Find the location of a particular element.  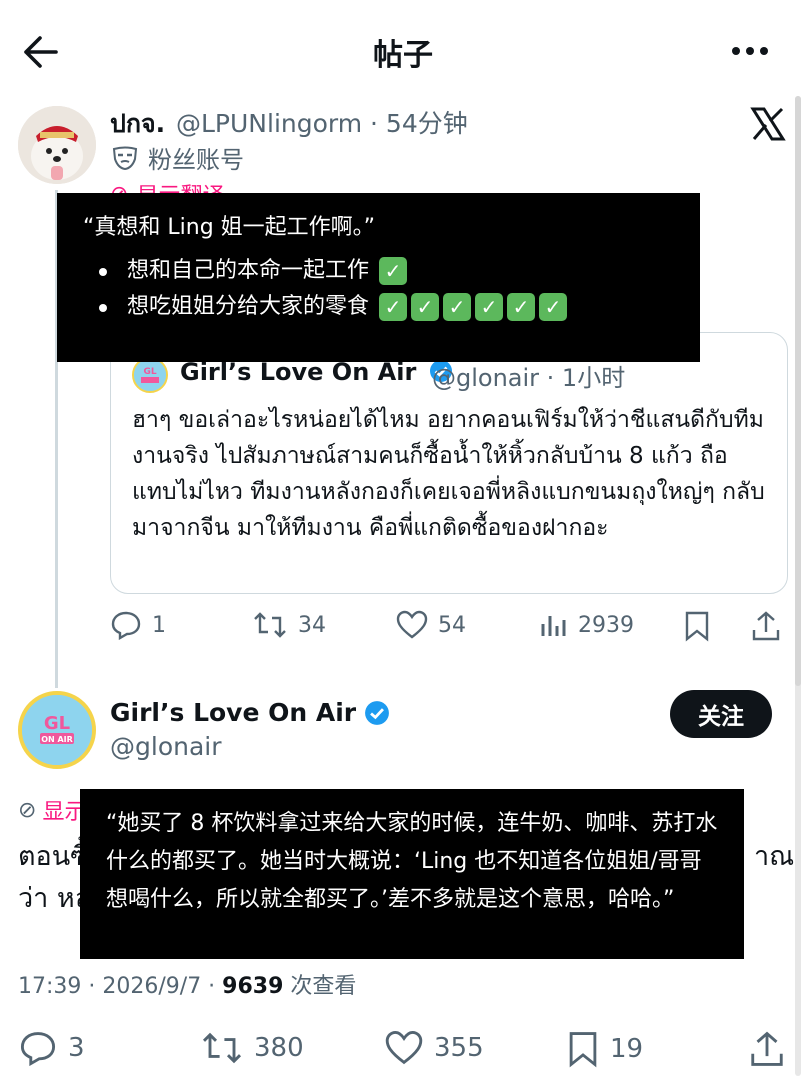

like-count: 355 is located at coordinates (459, 1048).